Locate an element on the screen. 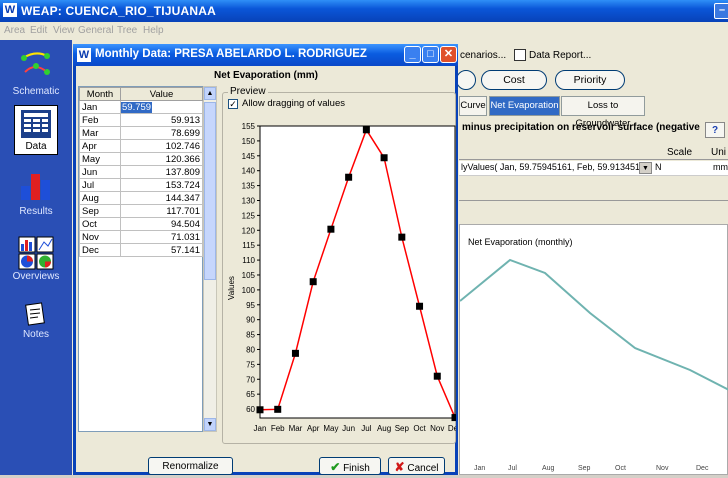  sidebar-label-notes: Notes is located at coordinates (36, 334).